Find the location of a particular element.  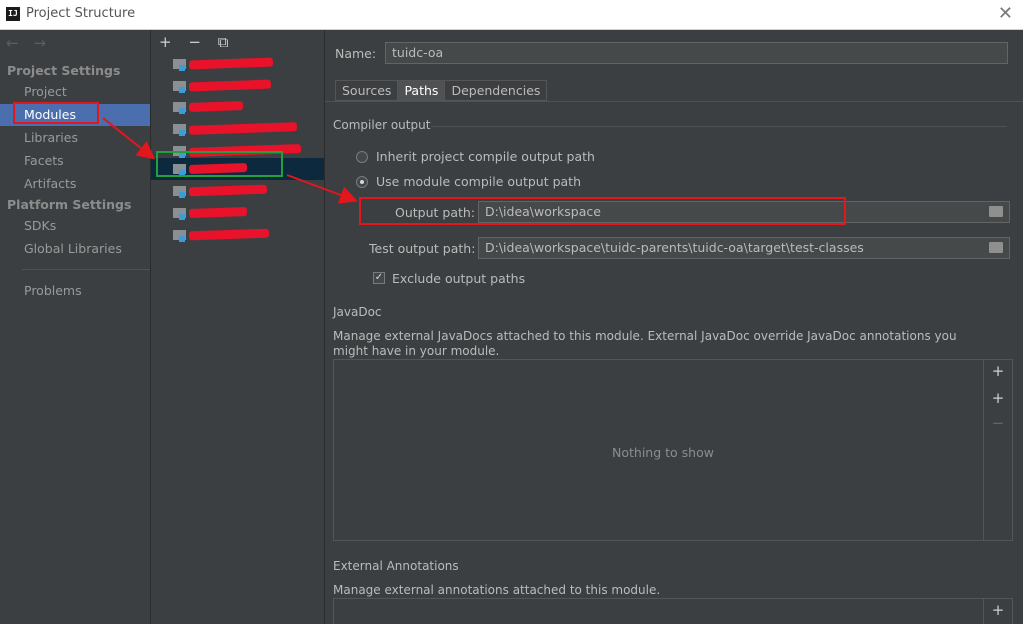

add-javadoc-url-icon: + is located at coordinates (998, 398).